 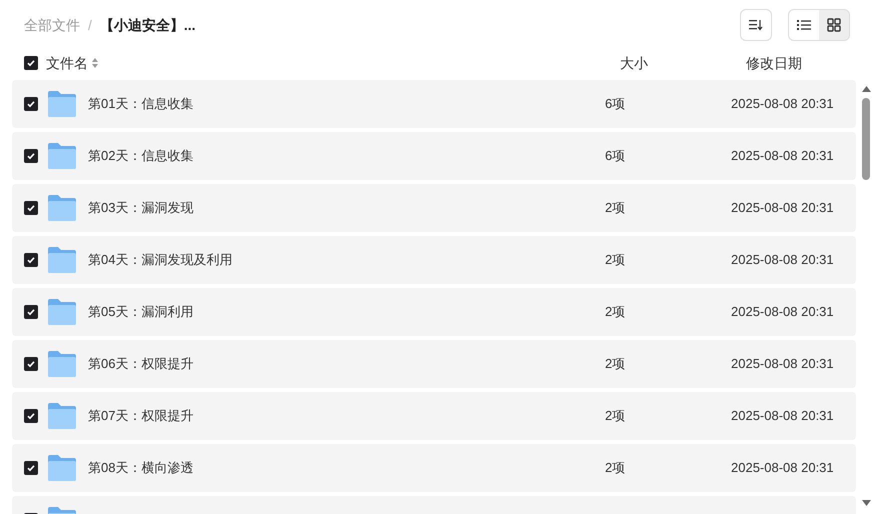 I want to click on file-name: 第04天：漏洞发现及利用, so click(x=161, y=260).